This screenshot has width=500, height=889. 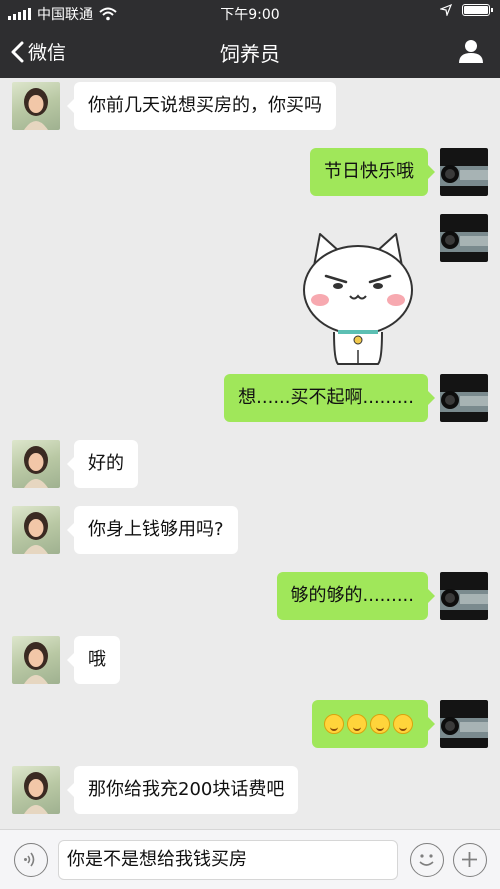 I want to click on status-bar: 中国联通 下午9:00, so click(x=250, y=13).